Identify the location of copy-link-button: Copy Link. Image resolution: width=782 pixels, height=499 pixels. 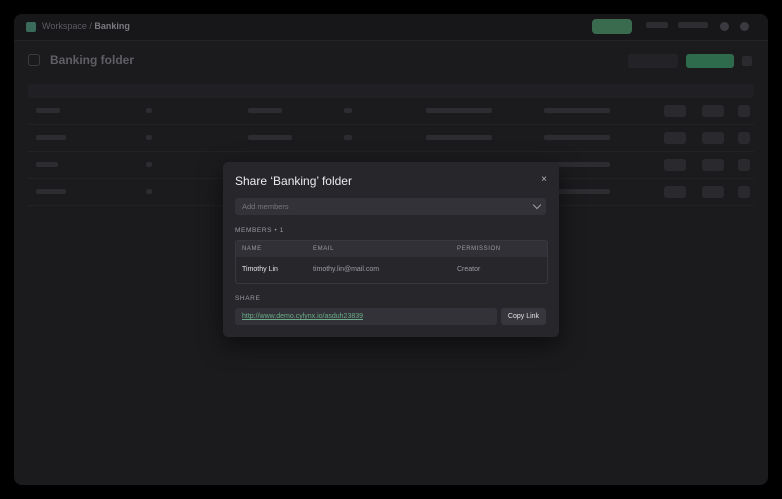
(523, 316).